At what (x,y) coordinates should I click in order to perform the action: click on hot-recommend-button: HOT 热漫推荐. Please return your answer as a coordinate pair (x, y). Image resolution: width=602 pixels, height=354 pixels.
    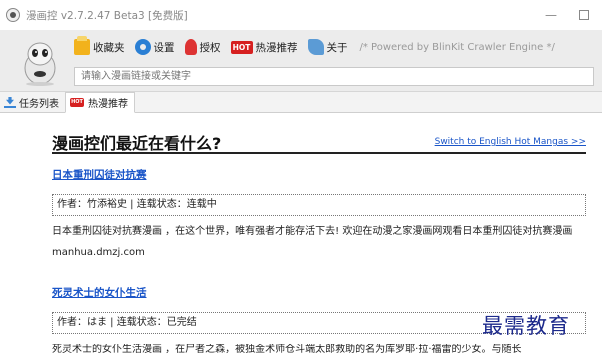
    Looking at the image, I should click on (264, 47).